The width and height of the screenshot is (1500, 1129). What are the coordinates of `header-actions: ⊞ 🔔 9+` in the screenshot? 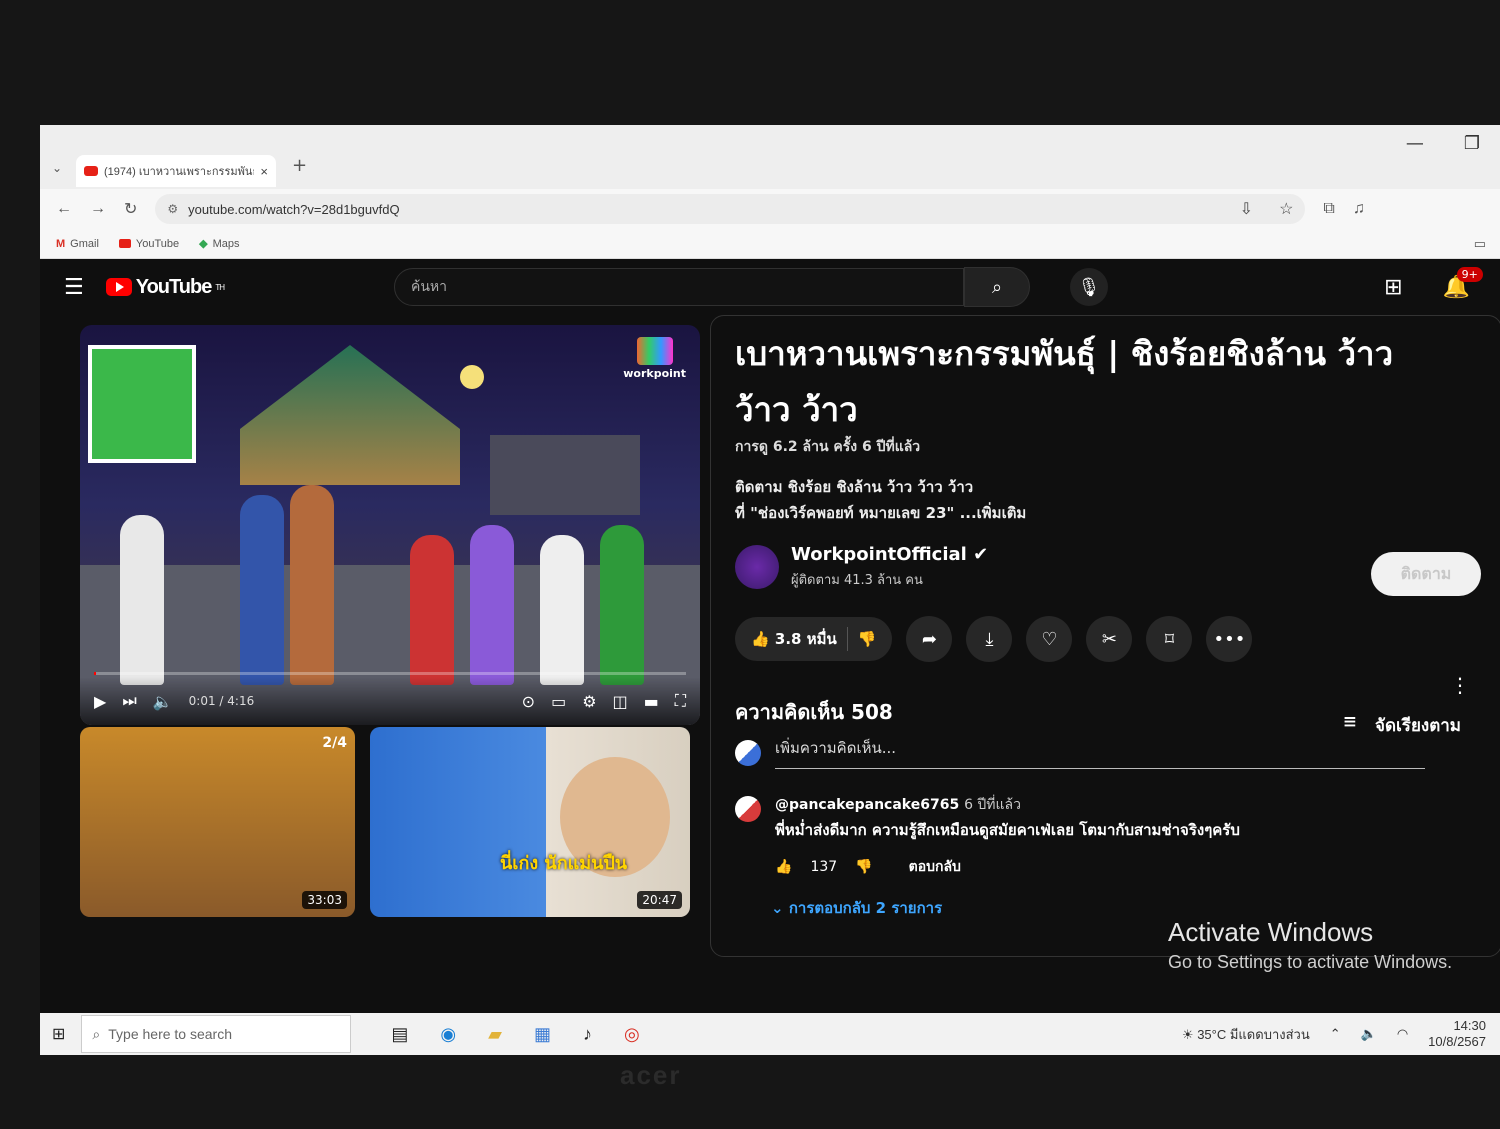 It's located at (1433, 283).